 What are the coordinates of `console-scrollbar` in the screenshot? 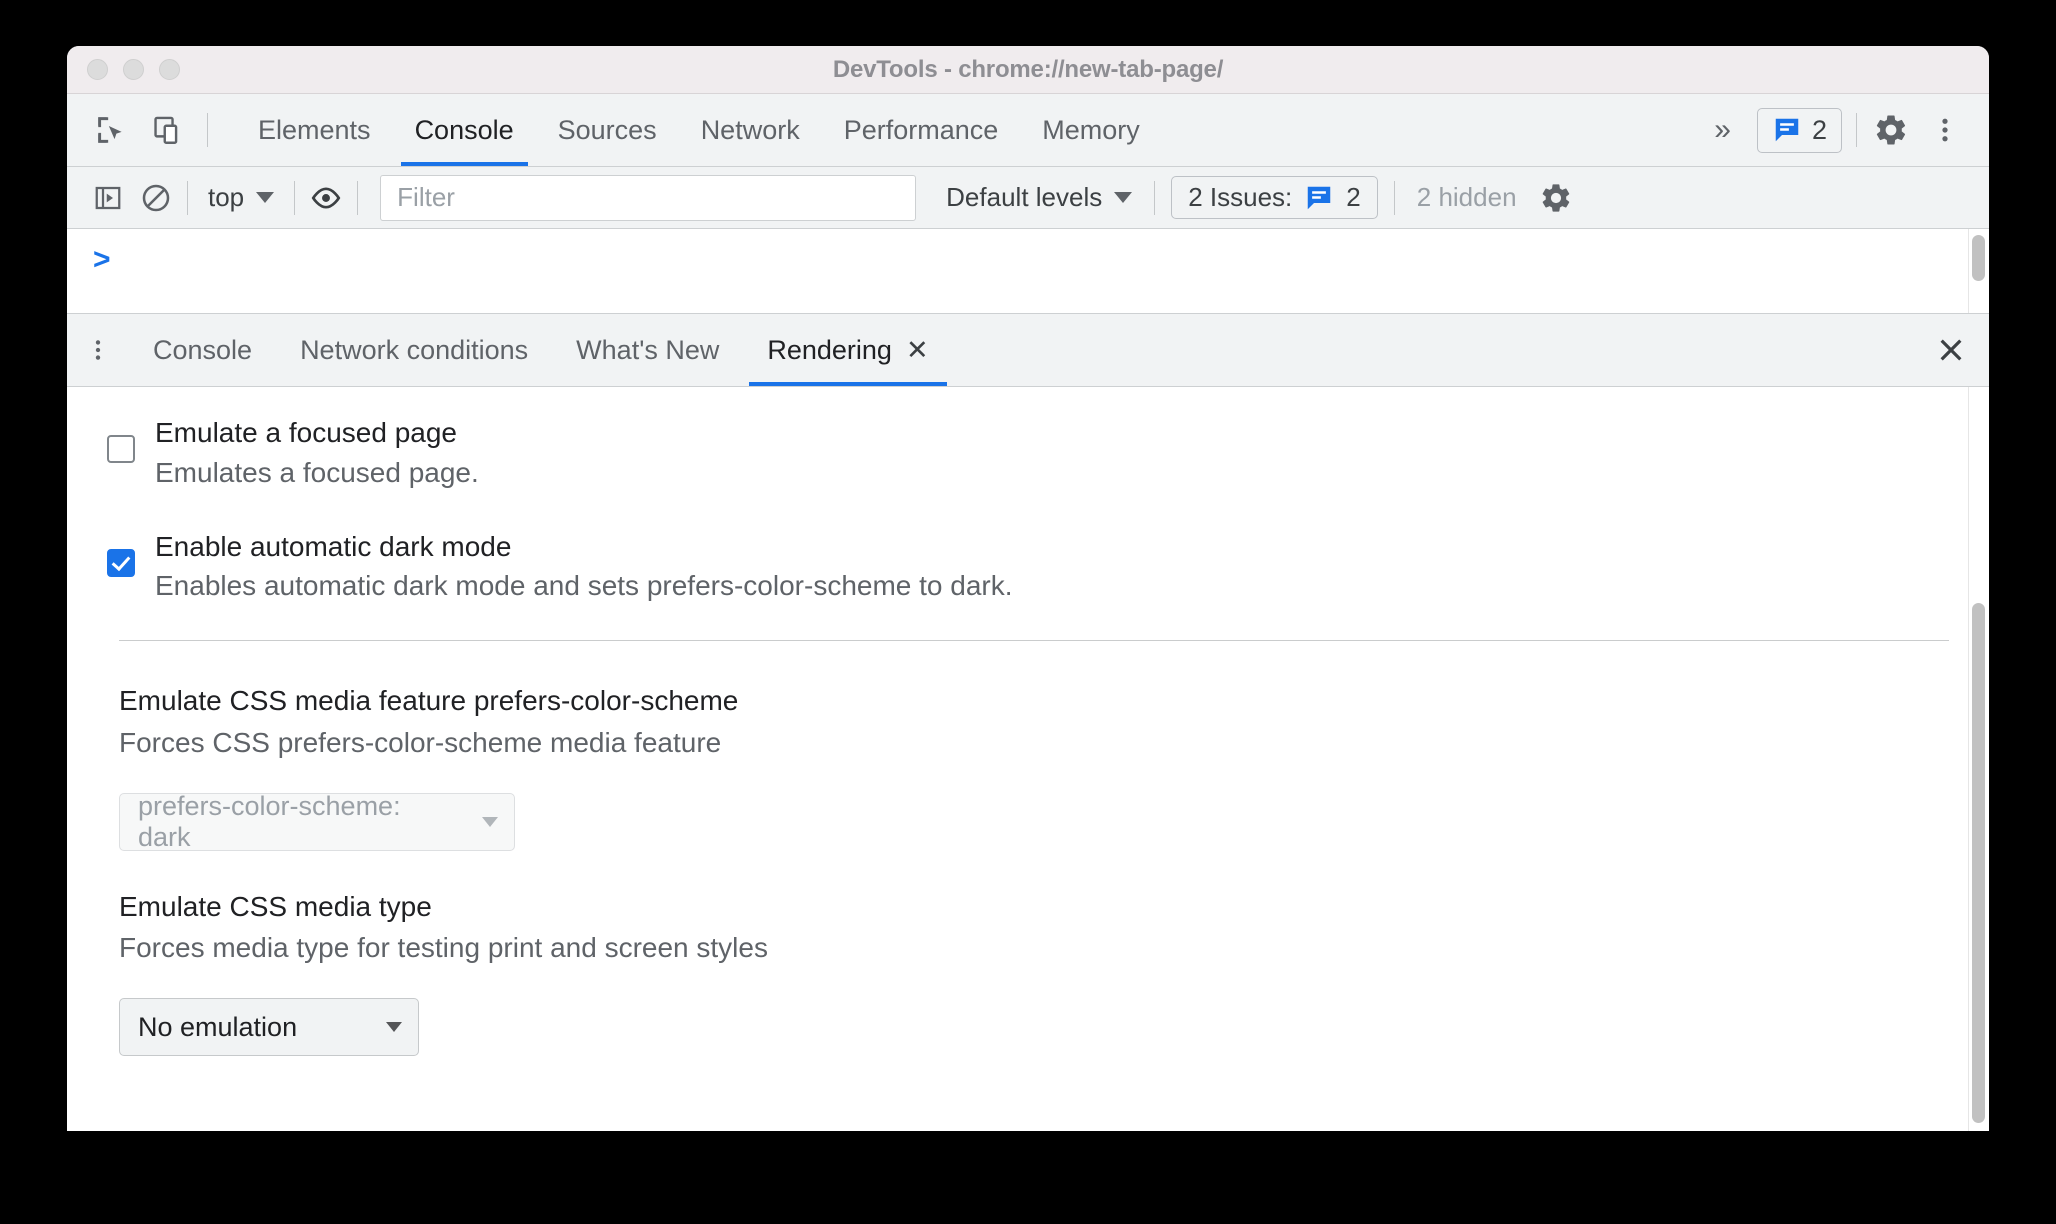 It's located at (1978, 271).